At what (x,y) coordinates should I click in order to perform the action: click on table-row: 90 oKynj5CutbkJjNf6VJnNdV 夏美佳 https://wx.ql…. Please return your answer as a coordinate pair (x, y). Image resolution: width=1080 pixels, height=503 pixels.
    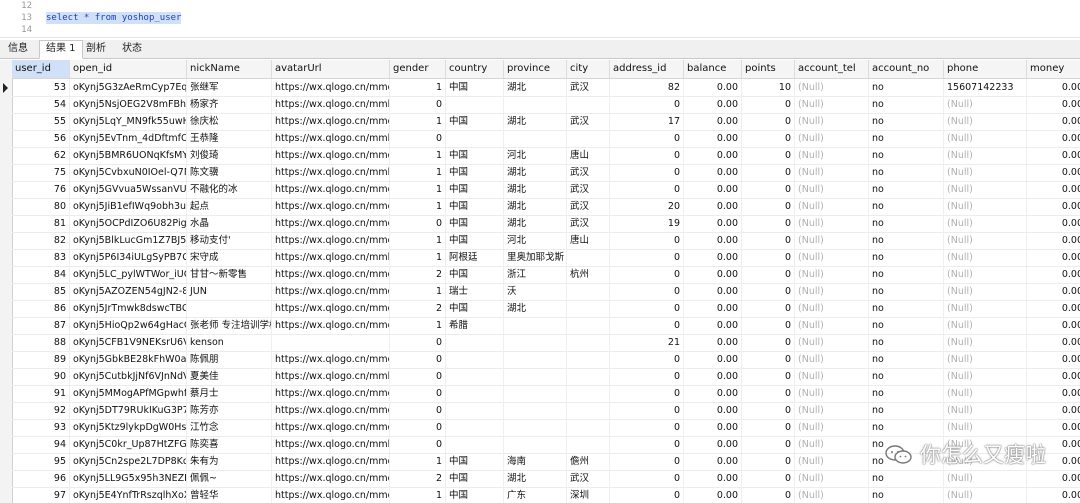
    Looking at the image, I should click on (546, 377).